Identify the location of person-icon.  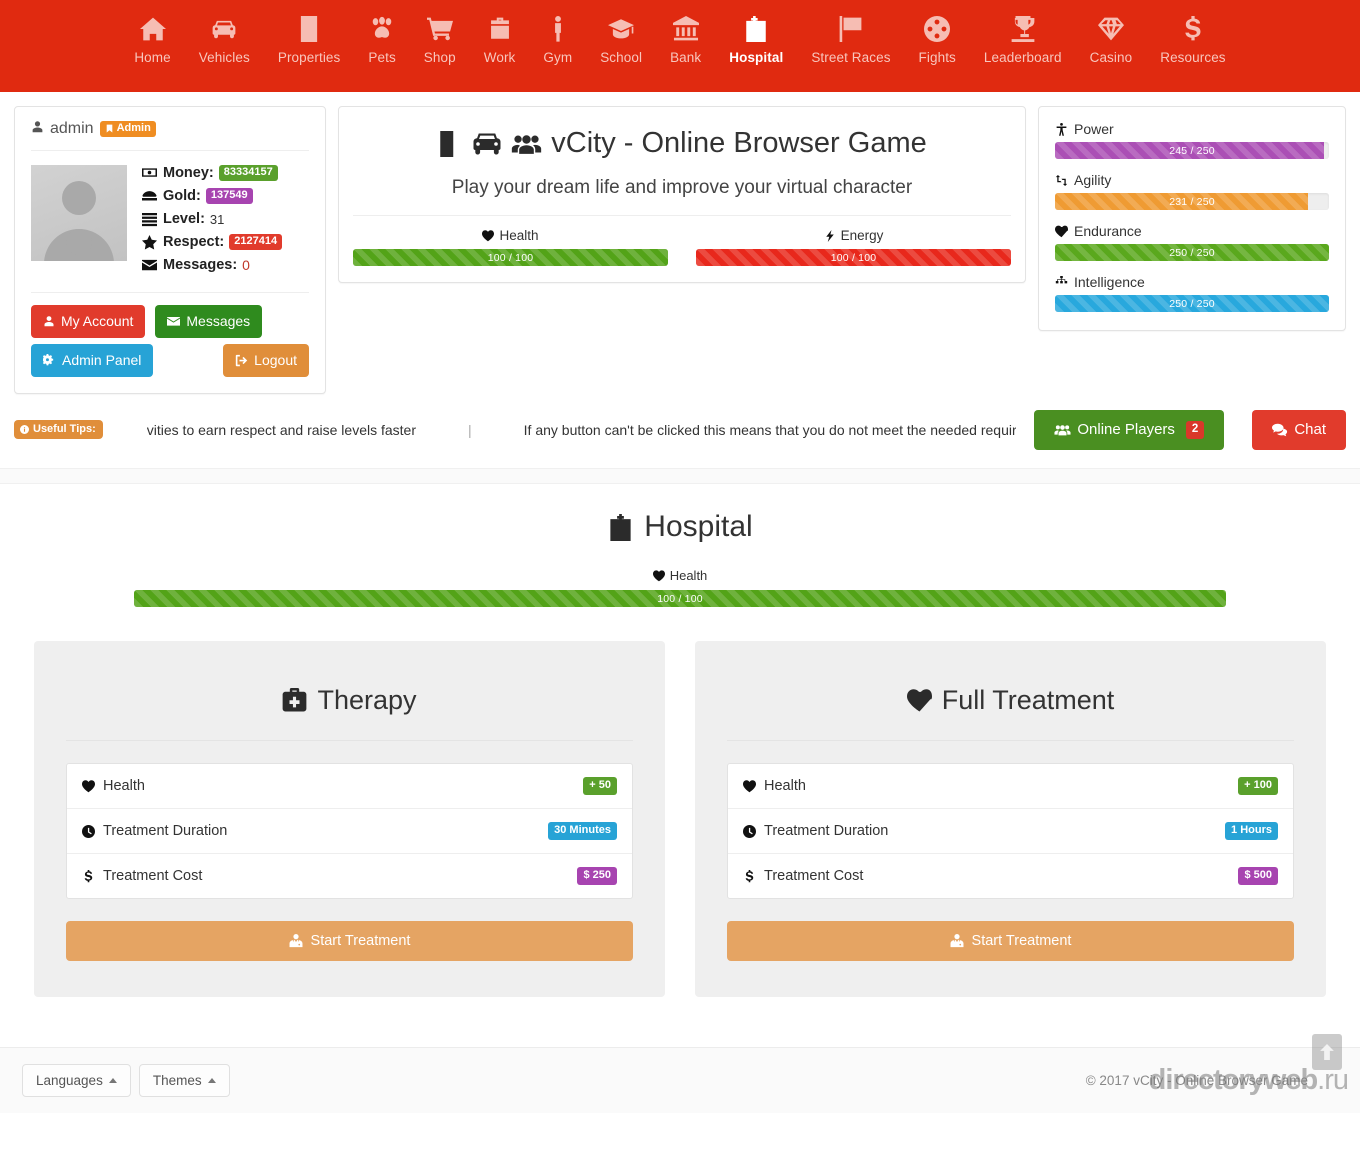
(557, 29).